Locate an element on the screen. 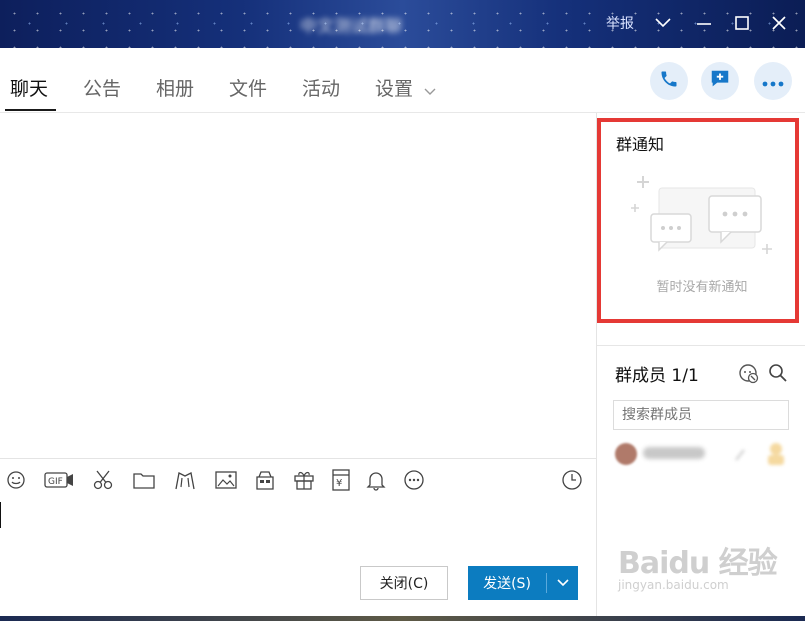 The height and width of the screenshot is (621, 805). add-chat-icon is located at coordinates (720, 81).